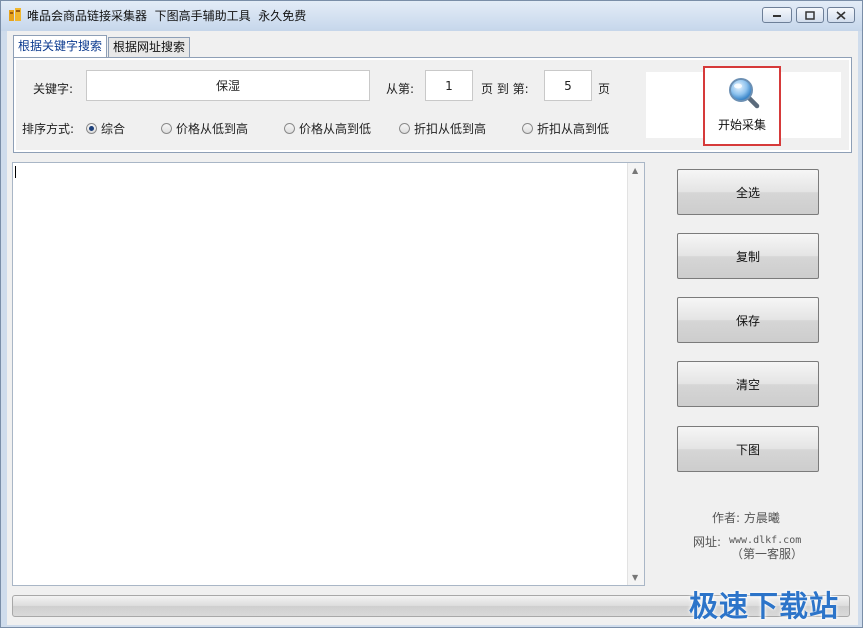 This screenshot has height=628, width=863. I want to click on maximize-icon, so click(810, 15).